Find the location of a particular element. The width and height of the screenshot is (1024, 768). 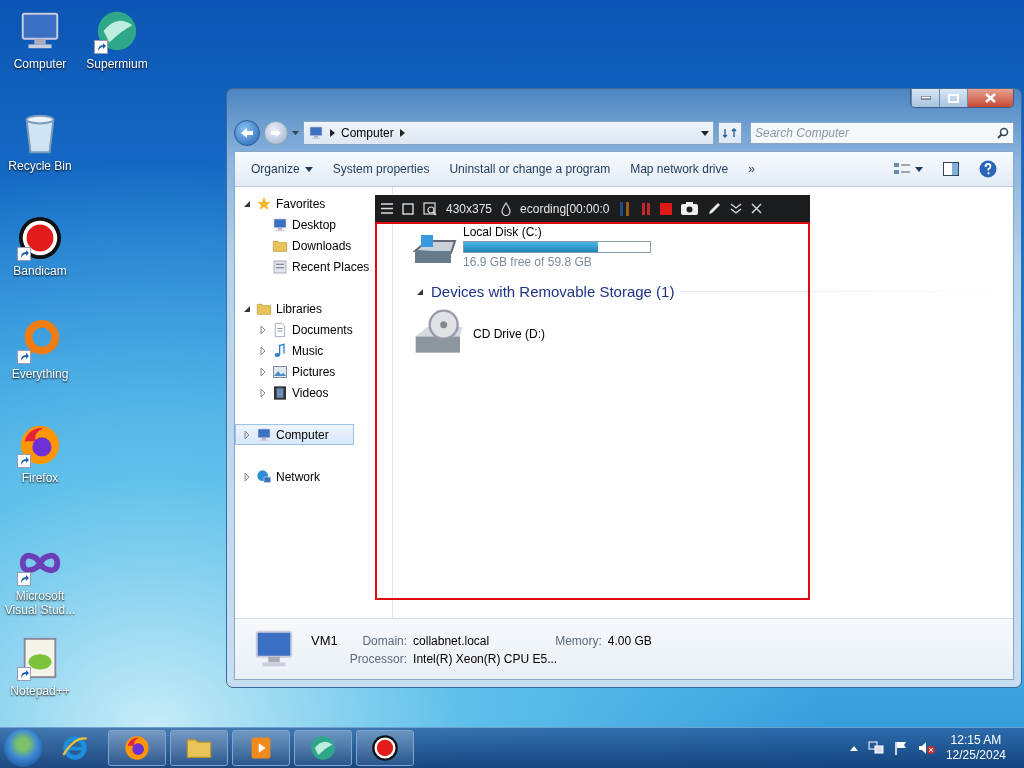

picture-icon is located at coordinates (280, 371).